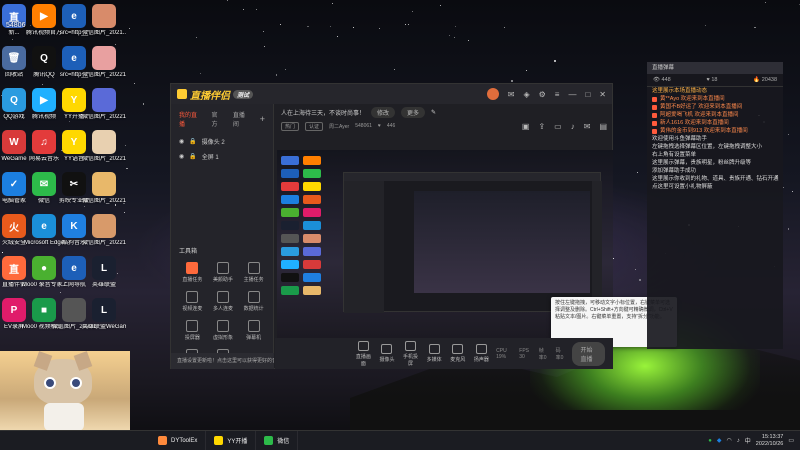 The width and height of the screenshot is (800, 450). Describe the element at coordinates (262, 119) in the screenshot. I see `add-icon: +` at that location.